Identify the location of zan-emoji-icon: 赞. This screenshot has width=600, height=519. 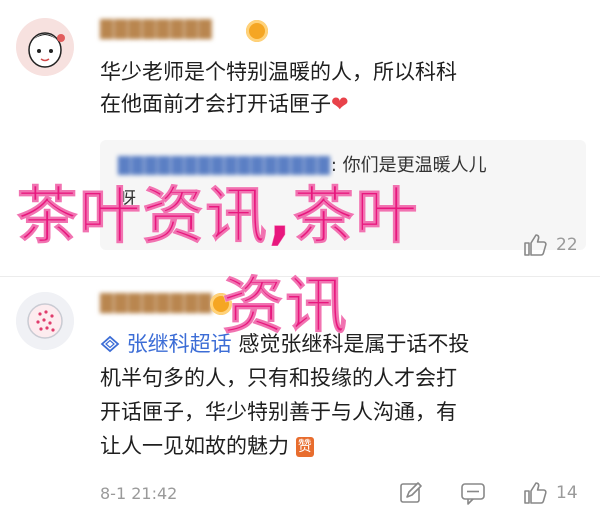
(304, 447).